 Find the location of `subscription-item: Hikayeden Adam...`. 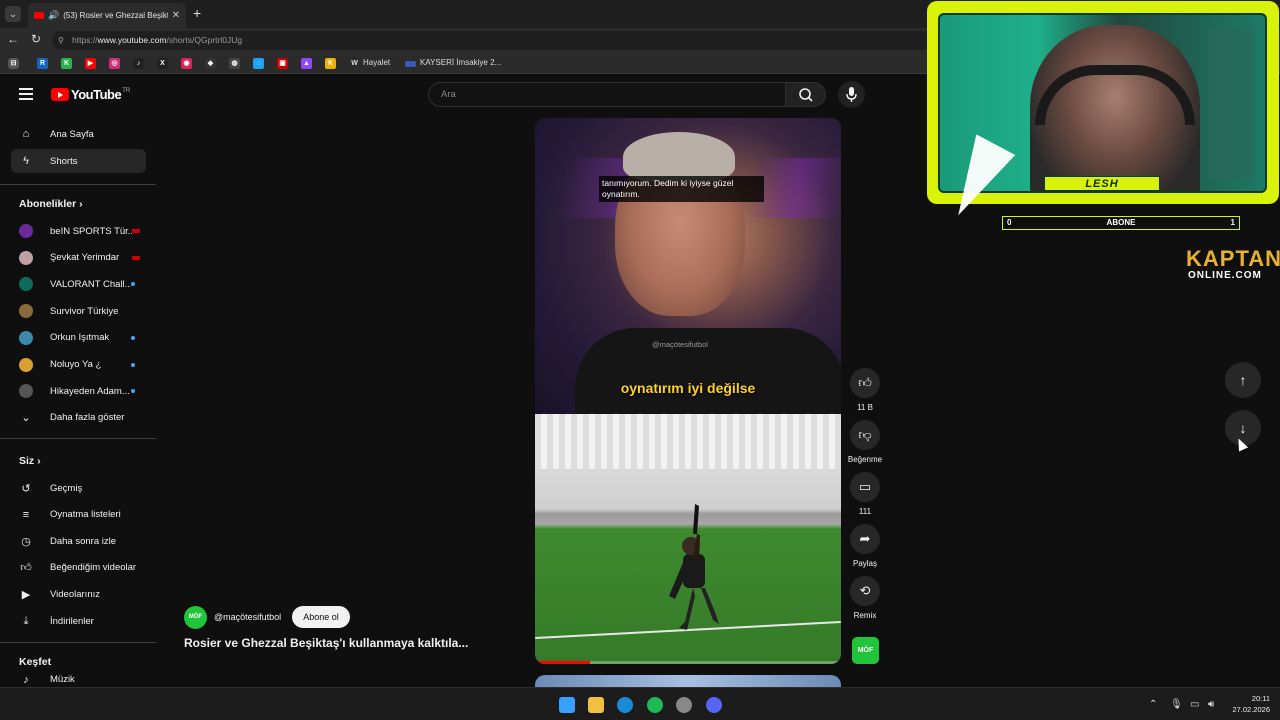

subscription-item: Hikayeden Adam... is located at coordinates (78, 391).